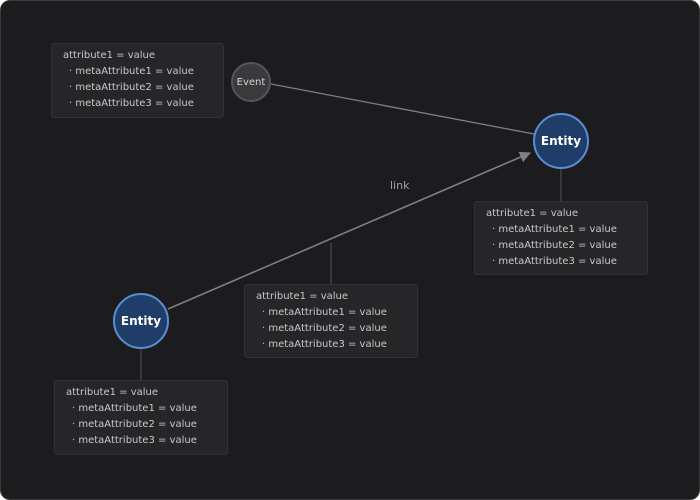 The width and height of the screenshot is (700, 500). I want to click on edge-event-entity, so click(402, 109).